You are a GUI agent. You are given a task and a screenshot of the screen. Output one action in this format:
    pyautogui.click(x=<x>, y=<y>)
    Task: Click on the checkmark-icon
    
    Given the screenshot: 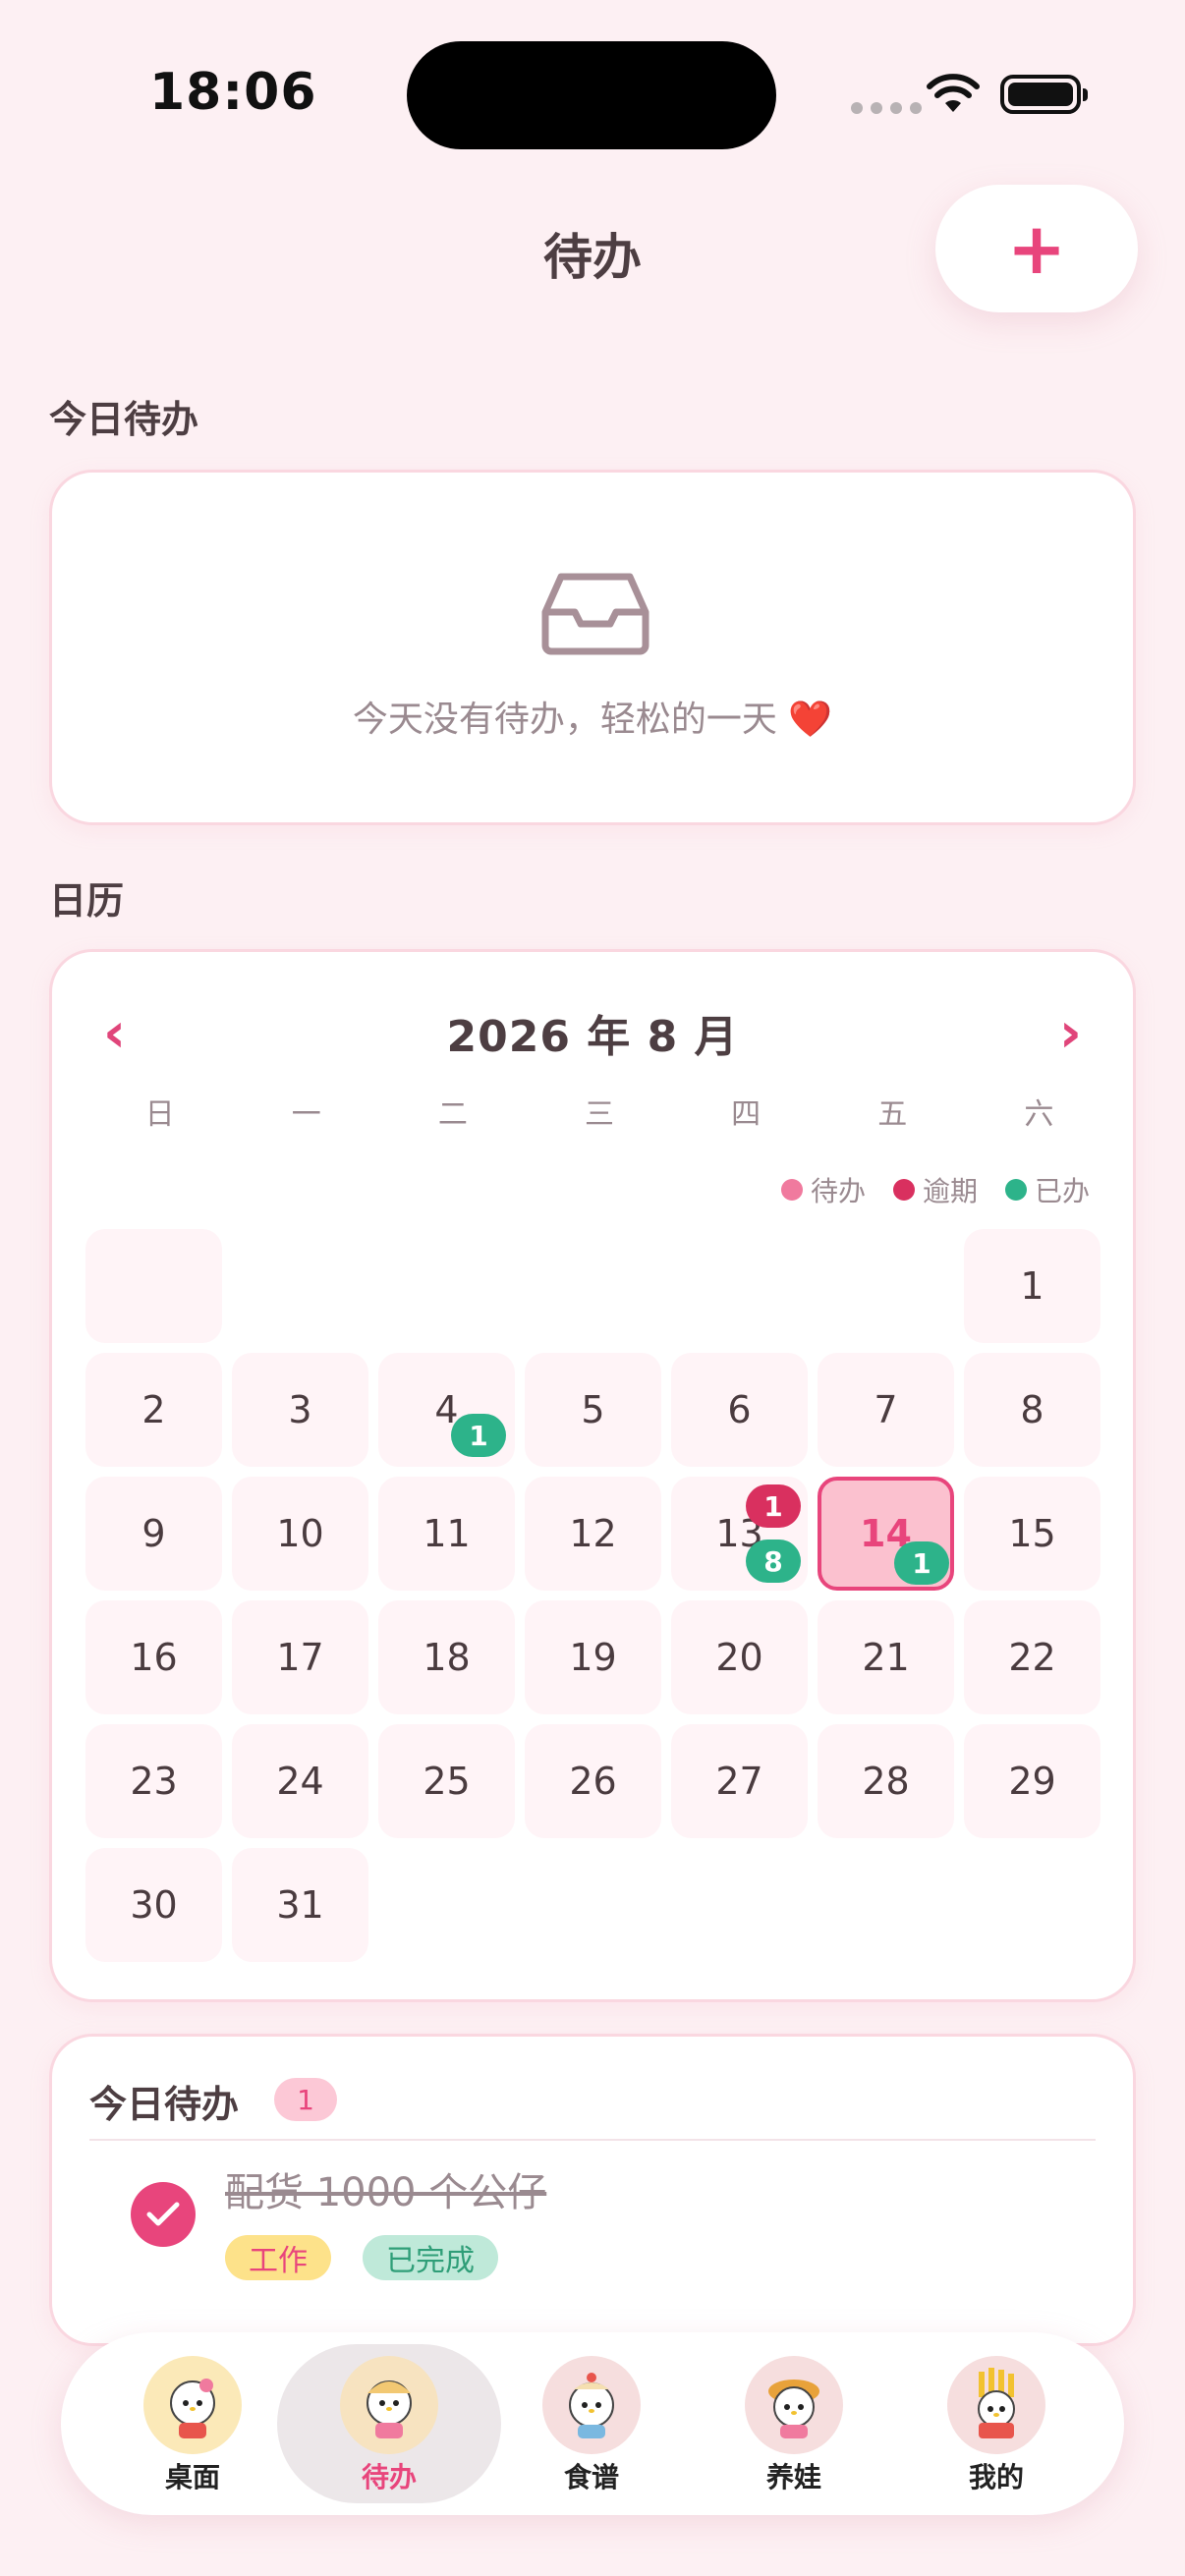 What is the action you would take?
    pyautogui.click(x=163, y=2214)
    